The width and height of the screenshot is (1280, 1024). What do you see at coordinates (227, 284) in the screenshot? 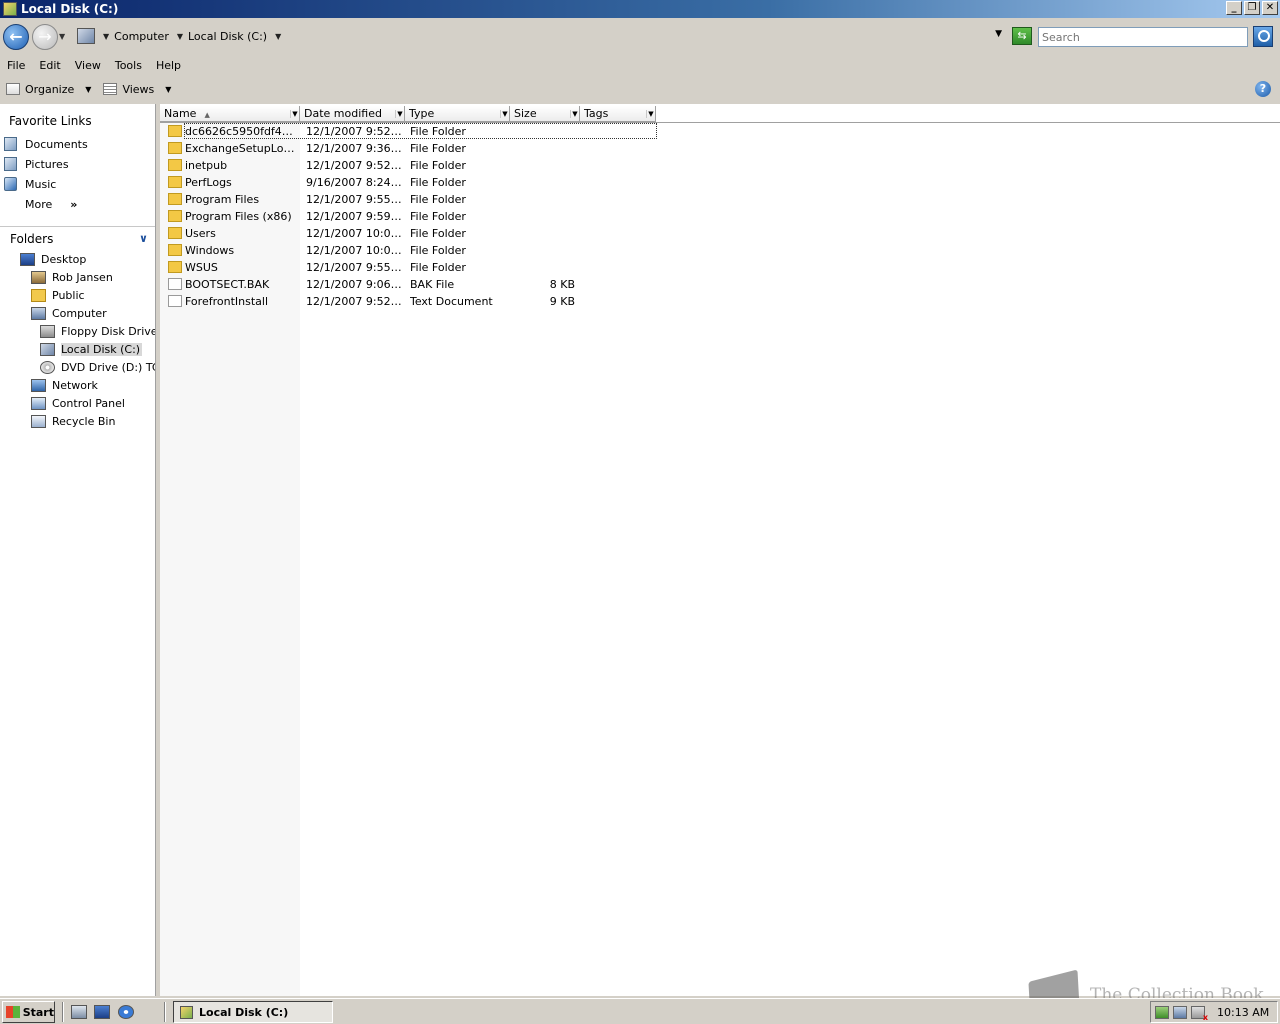
I see `file-name: BOOTSECT.BAK` at bounding box center [227, 284].